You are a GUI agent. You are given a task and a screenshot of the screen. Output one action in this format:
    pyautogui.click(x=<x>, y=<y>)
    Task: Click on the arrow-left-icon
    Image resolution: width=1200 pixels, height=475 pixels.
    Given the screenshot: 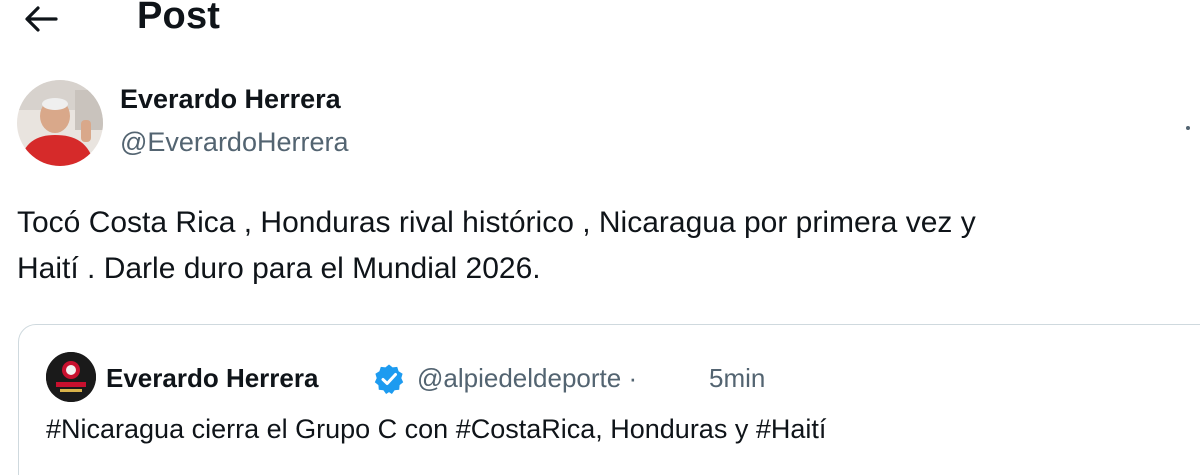 What is the action you would take?
    pyautogui.click(x=41, y=19)
    